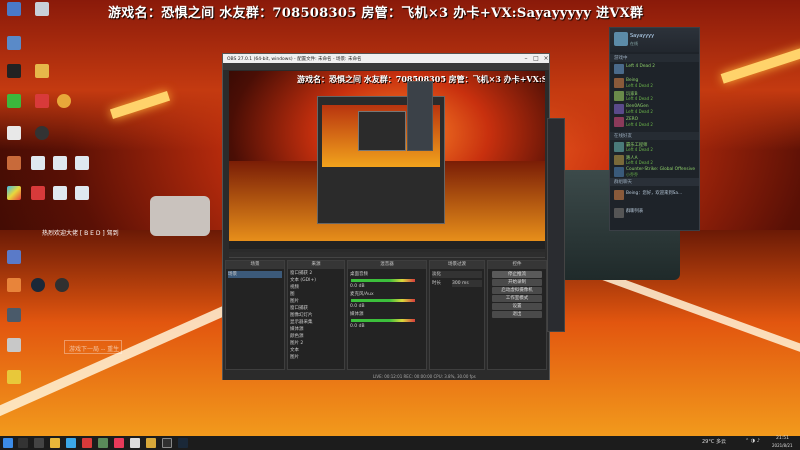  Describe the element at coordinates (656, 148) in the screenshot. I see `friend-item: 霸乐工程师 Left 4 Dead 2` at that location.